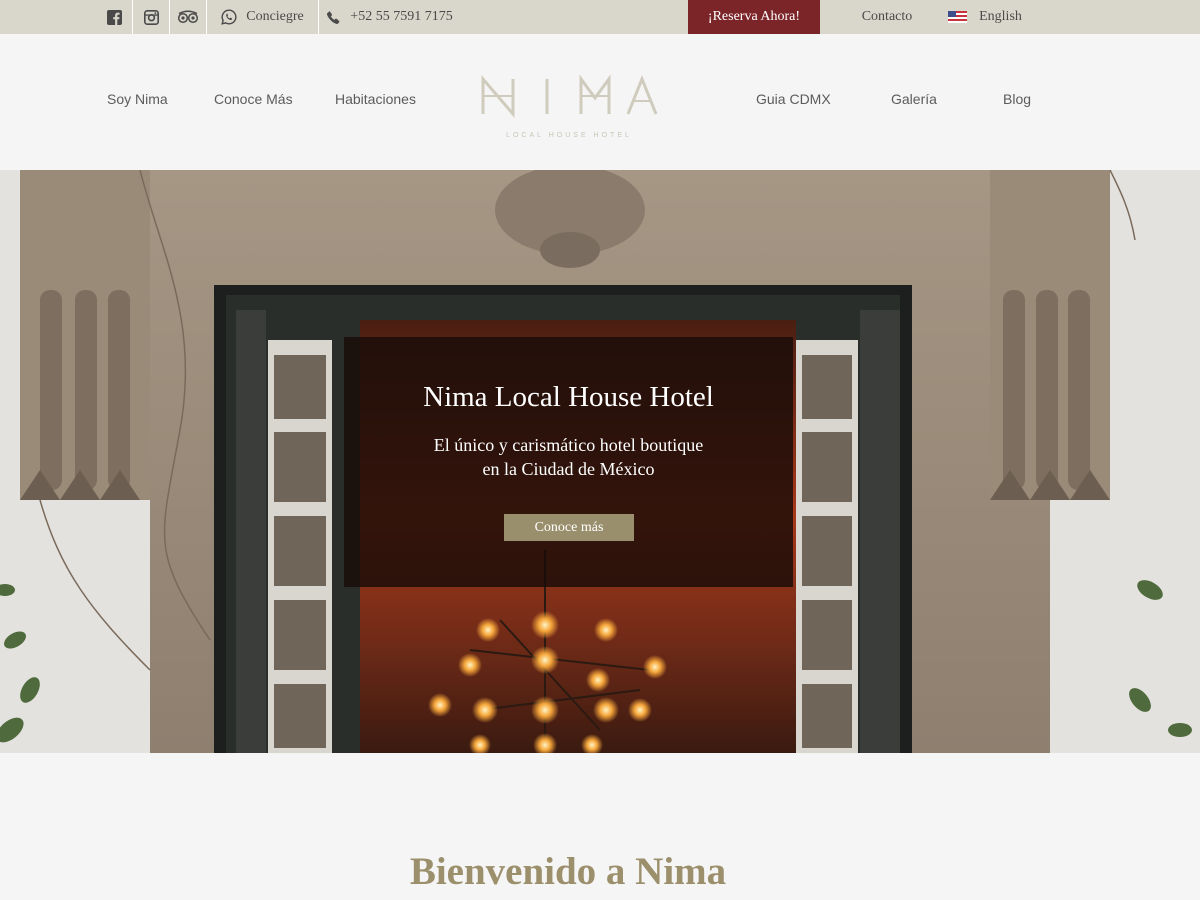 The height and width of the screenshot is (900, 1200). Describe the element at coordinates (375, 99) in the screenshot. I see `nav-habitaciones: Habitaciones` at that location.